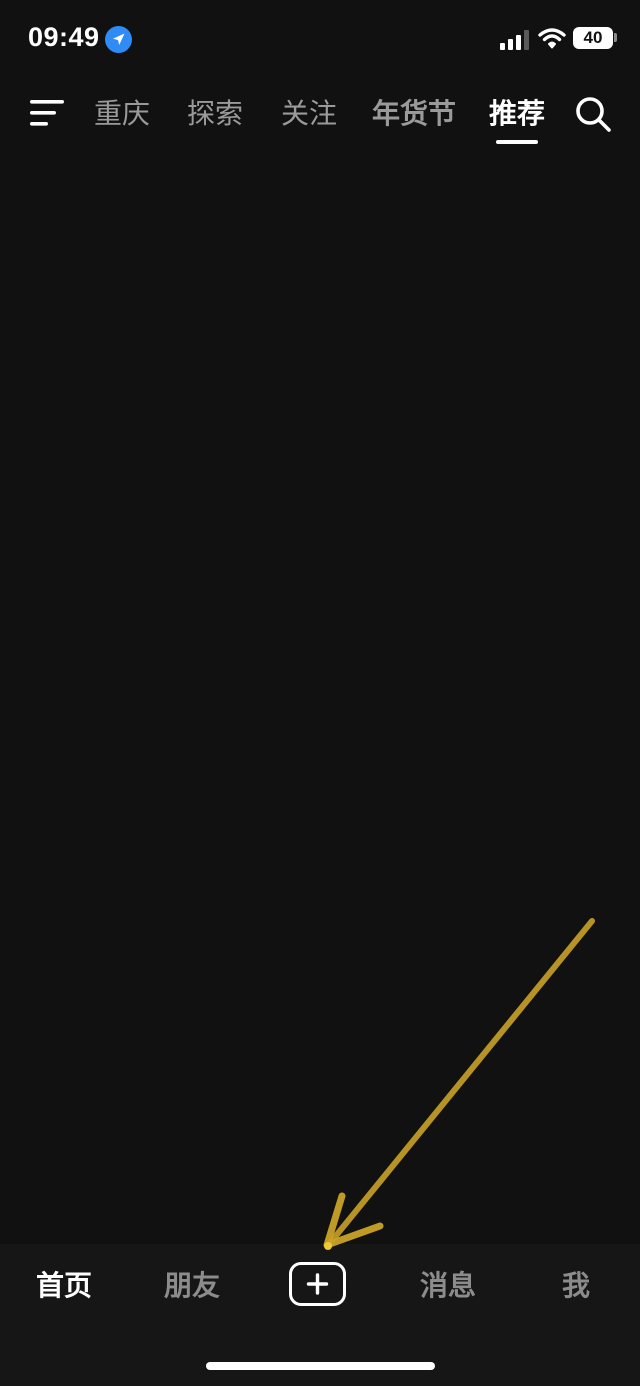  Describe the element at coordinates (517, 114) in the screenshot. I see `tab-recommended: 推荐` at that location.